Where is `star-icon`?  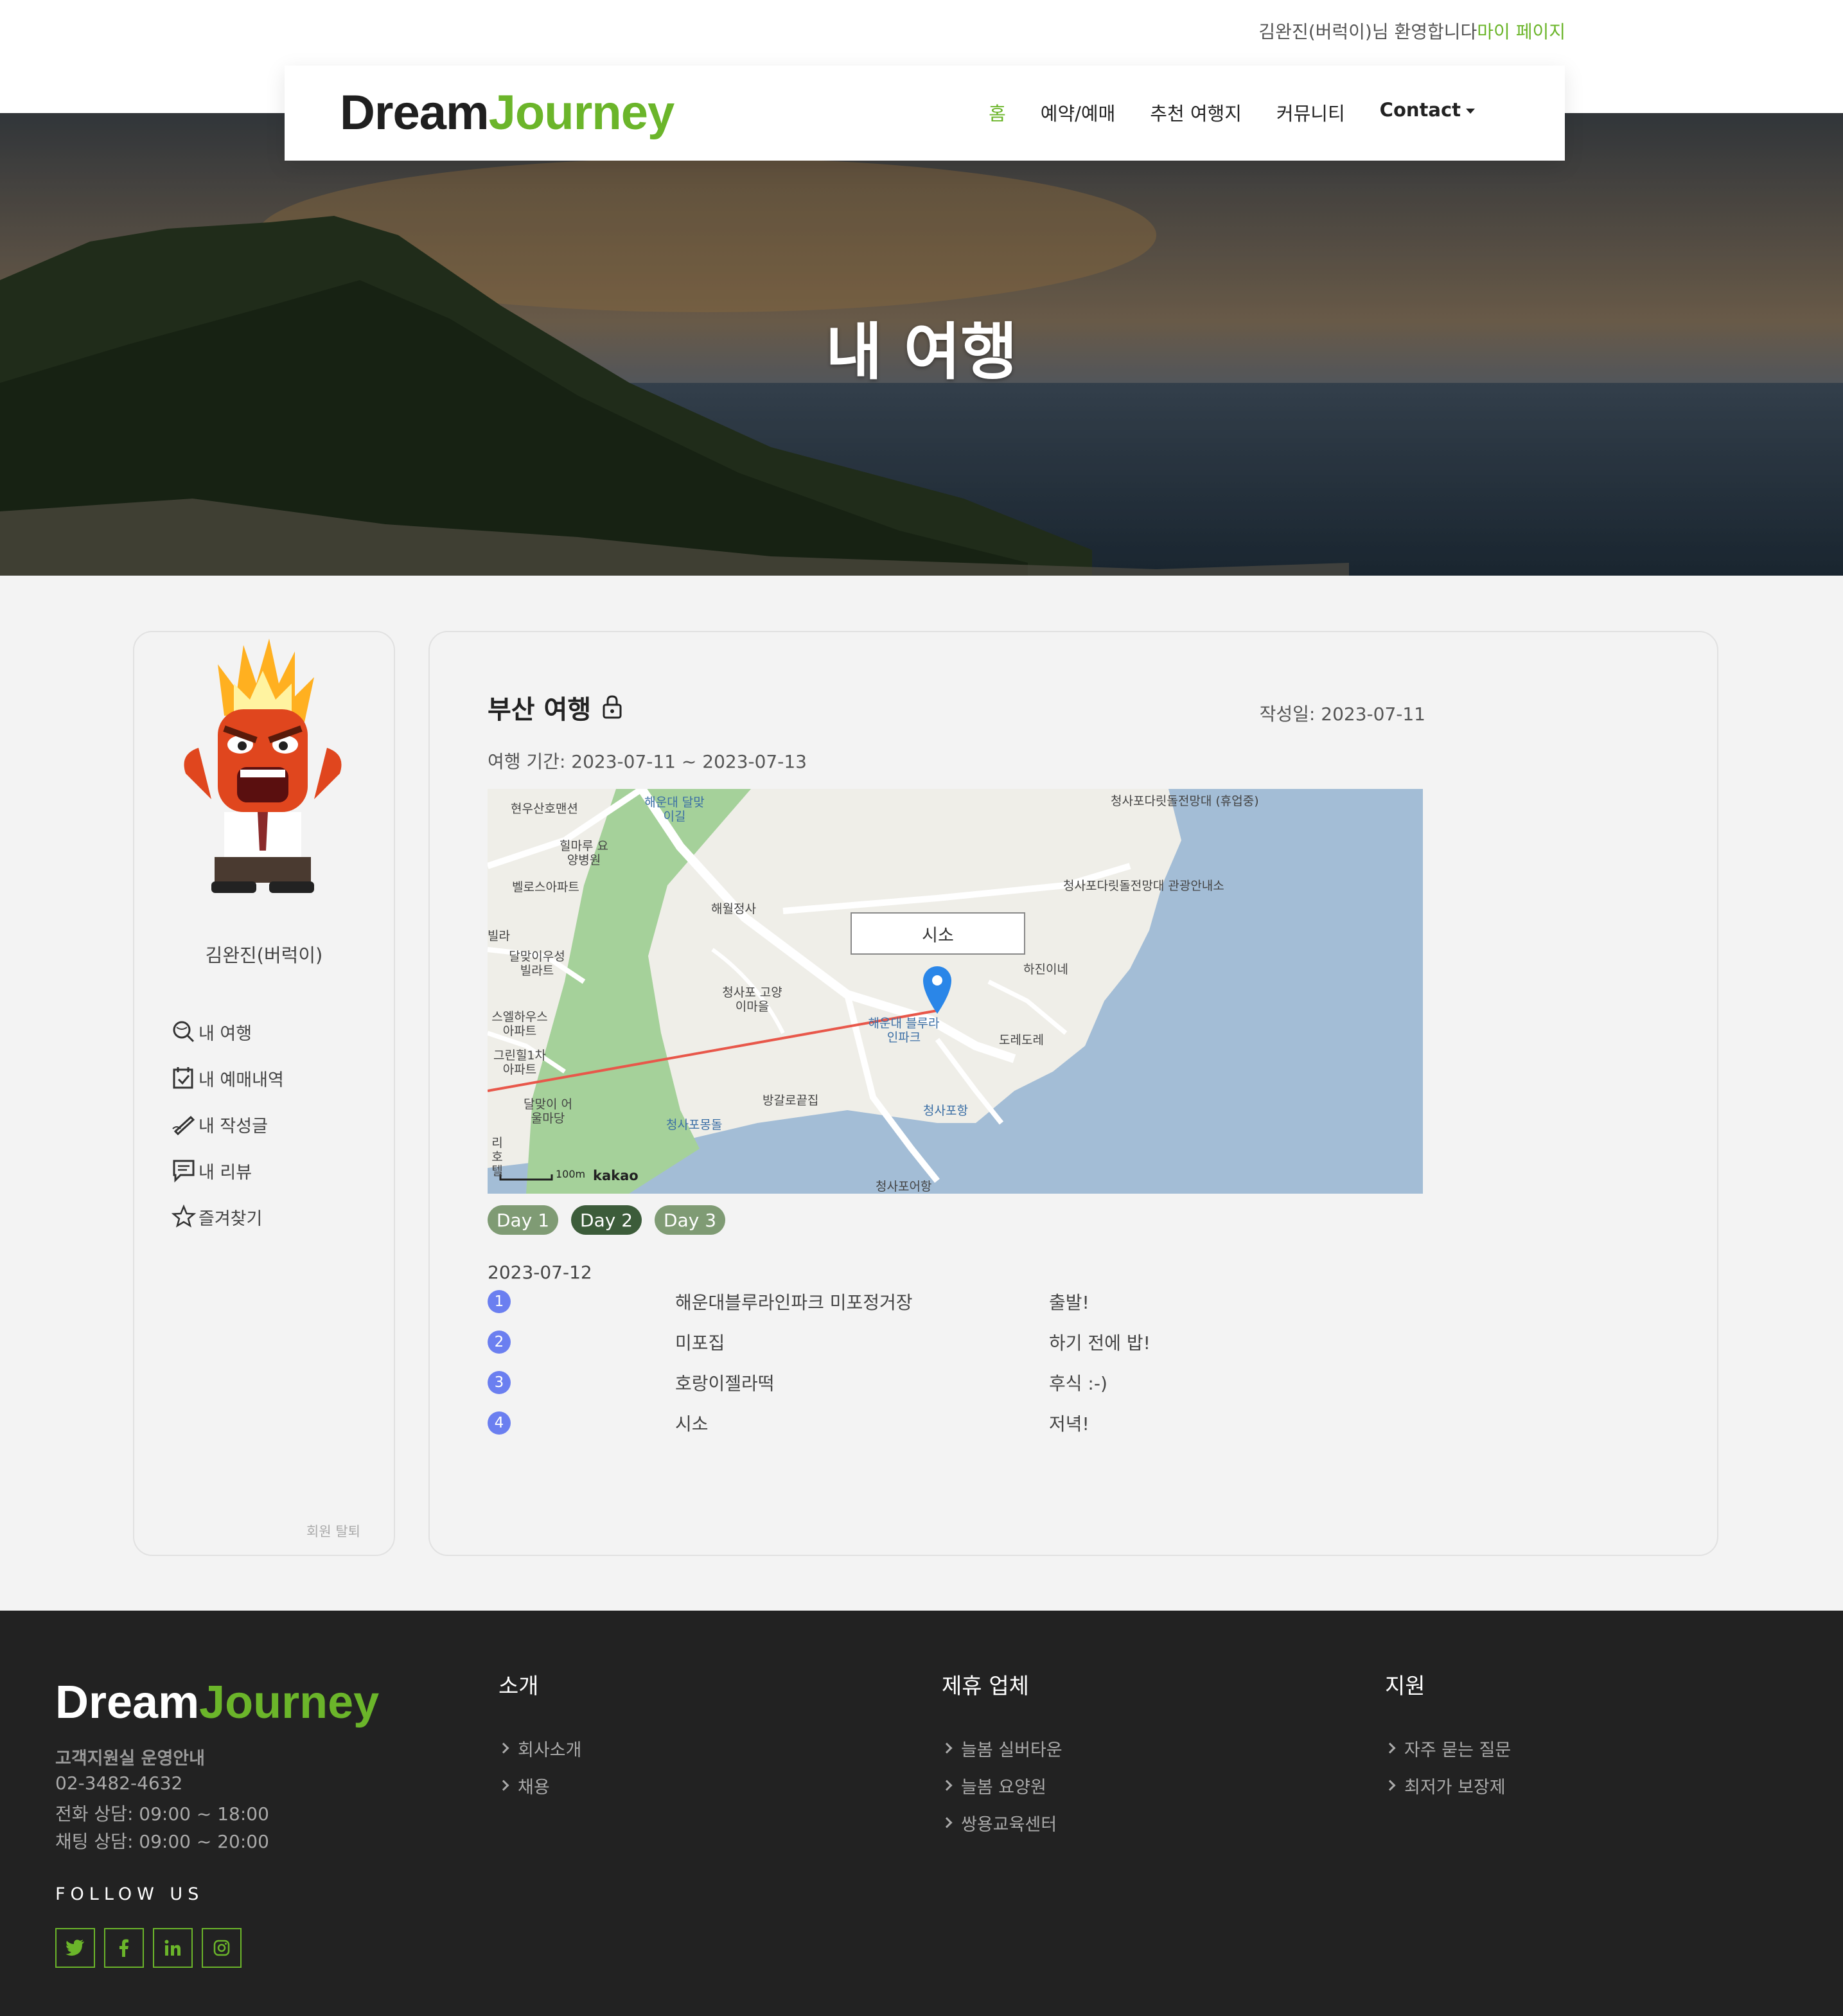
star-icon is located at coordinates (184, 1216).